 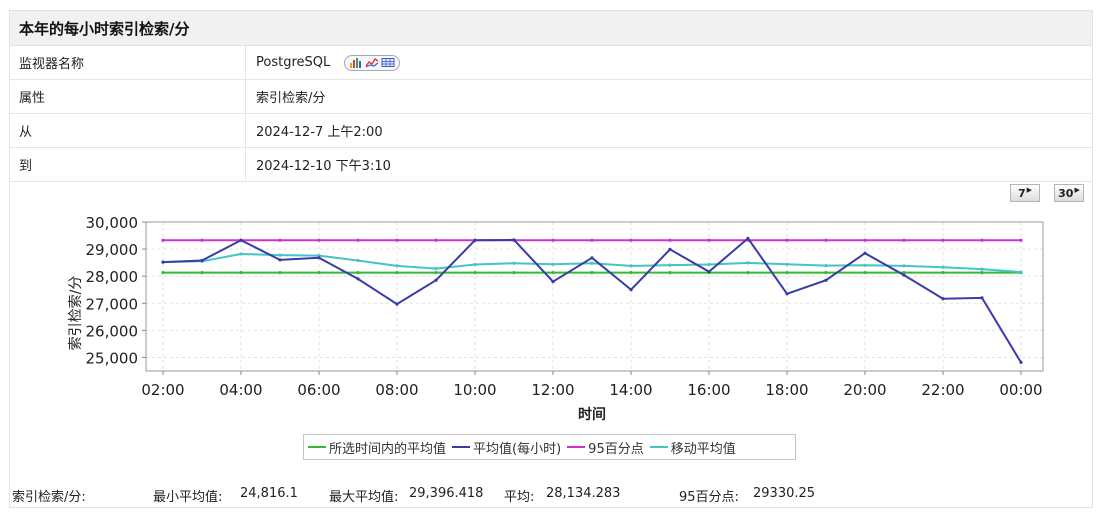 I want to click on stats-min-label: 最小平均值:, so click(x=188, y=497).